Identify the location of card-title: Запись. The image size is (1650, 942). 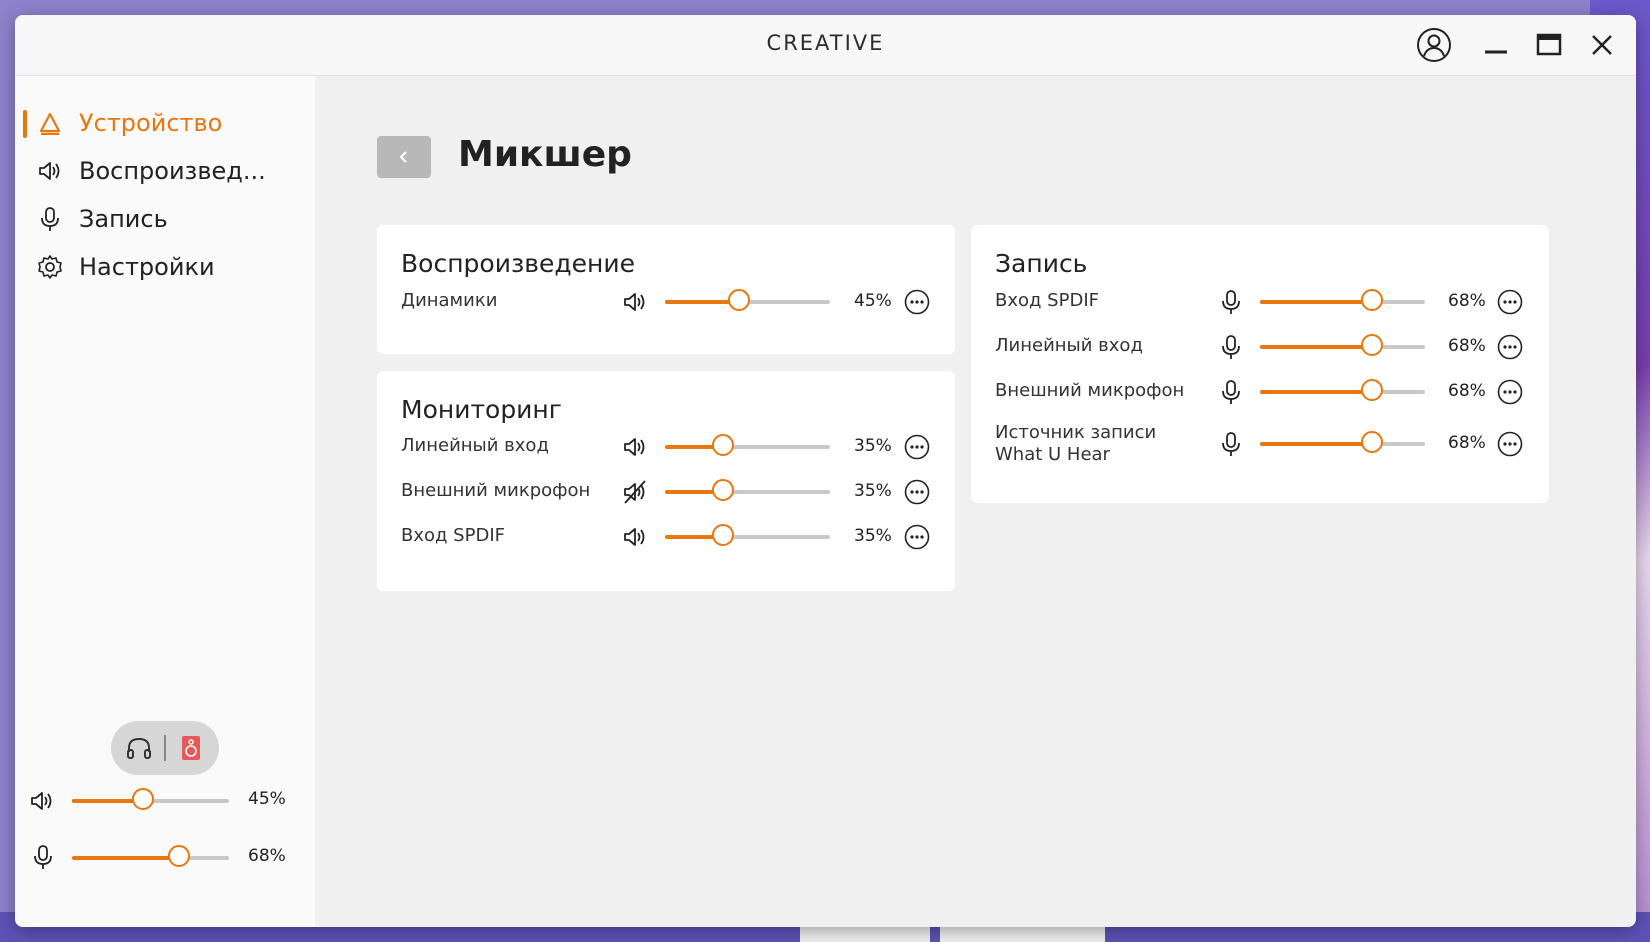
(1041, 263).